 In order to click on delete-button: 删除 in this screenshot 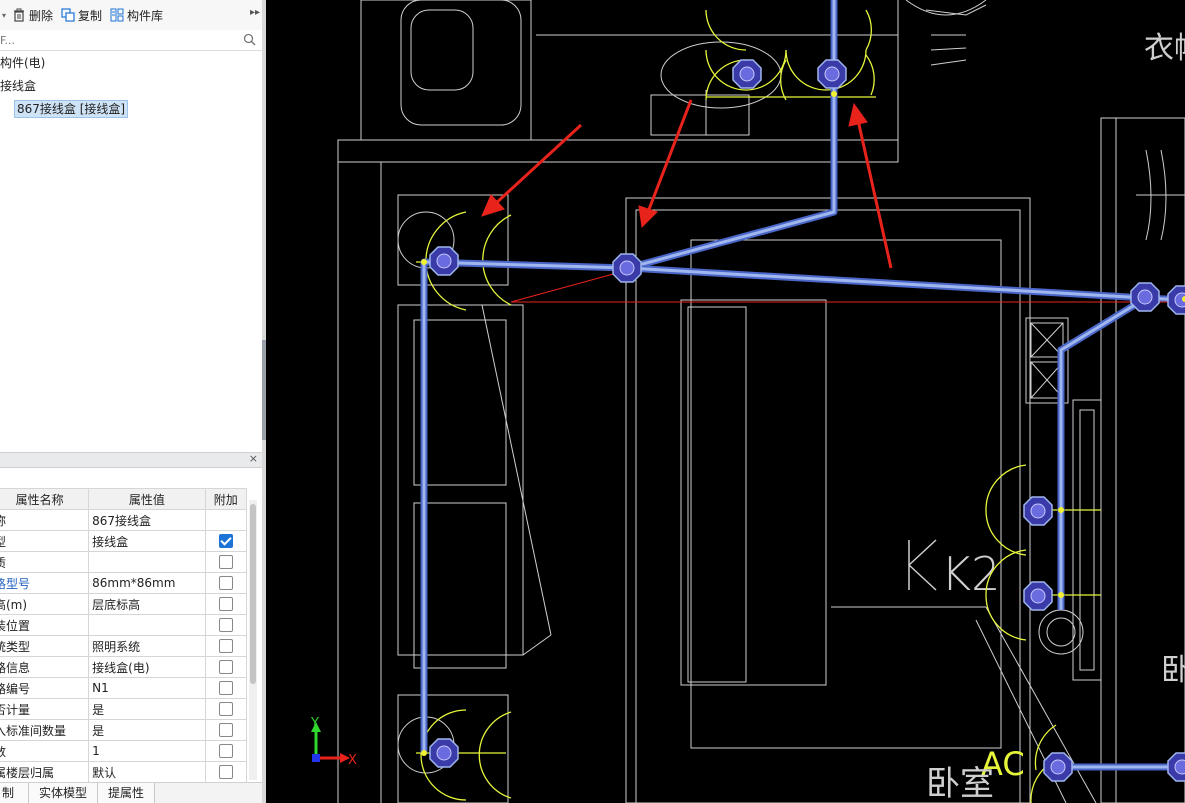, I will do `click(32, 15)`.